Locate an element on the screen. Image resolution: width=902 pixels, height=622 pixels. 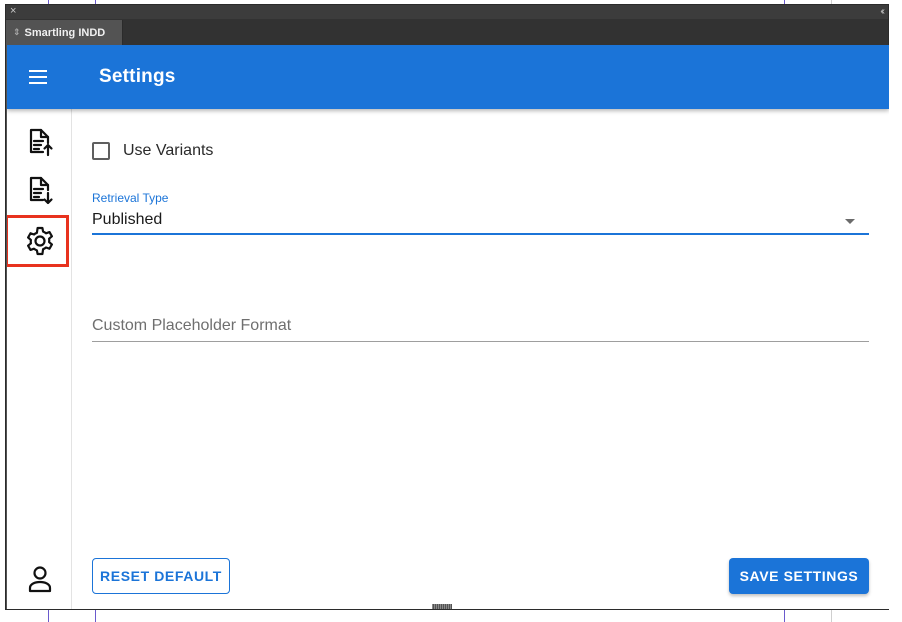
collapse-panel-button: ‹‹ is located at coordinates (882, 11).